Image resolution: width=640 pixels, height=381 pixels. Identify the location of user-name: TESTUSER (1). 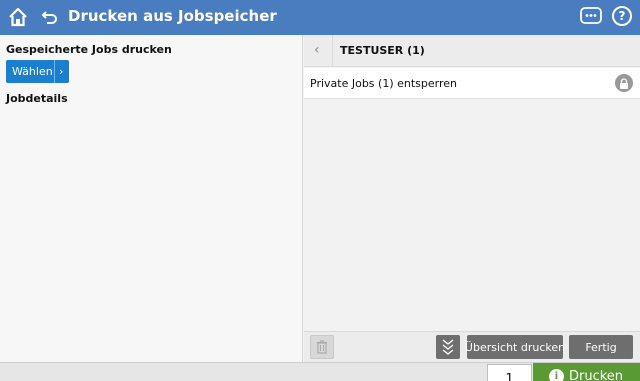
(382, 50).